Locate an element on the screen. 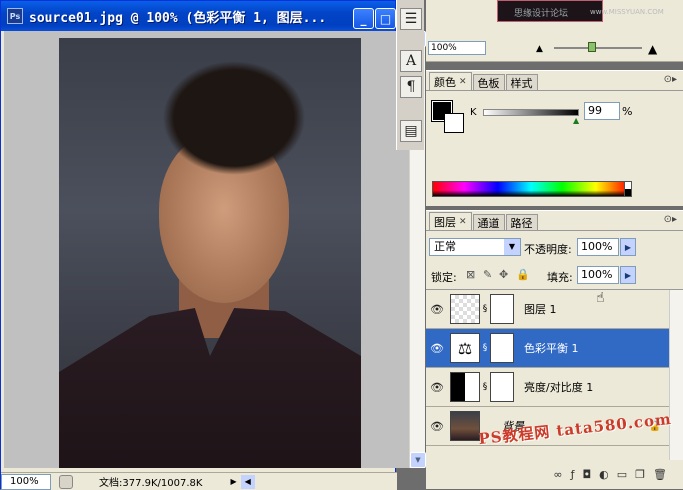  new-layer-icon: ❐ is located at coordinates (640, 474).